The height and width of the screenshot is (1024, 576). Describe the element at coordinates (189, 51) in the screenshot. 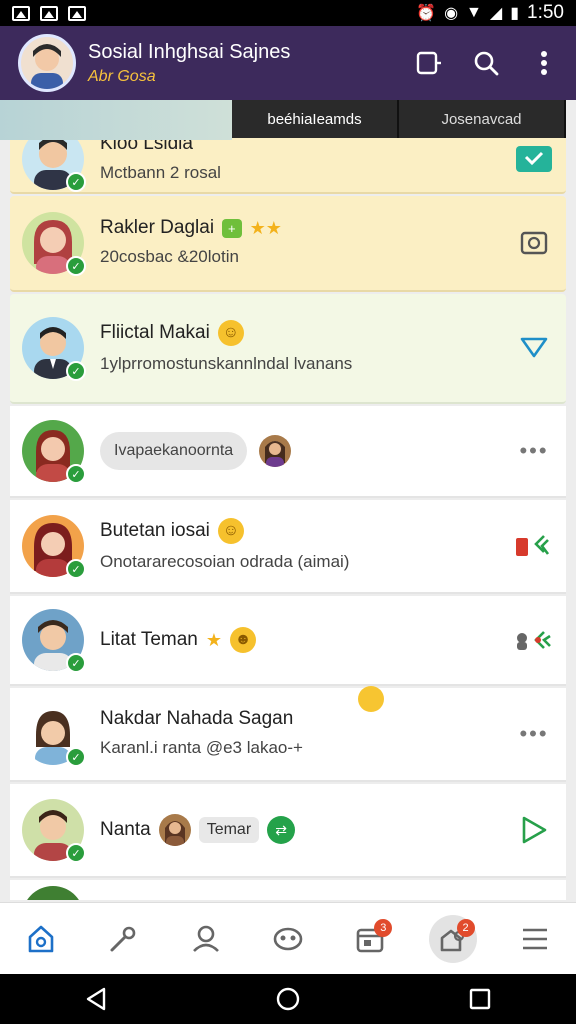

I see `app-title: Sosial Inhghsai Sajnes` at that location.